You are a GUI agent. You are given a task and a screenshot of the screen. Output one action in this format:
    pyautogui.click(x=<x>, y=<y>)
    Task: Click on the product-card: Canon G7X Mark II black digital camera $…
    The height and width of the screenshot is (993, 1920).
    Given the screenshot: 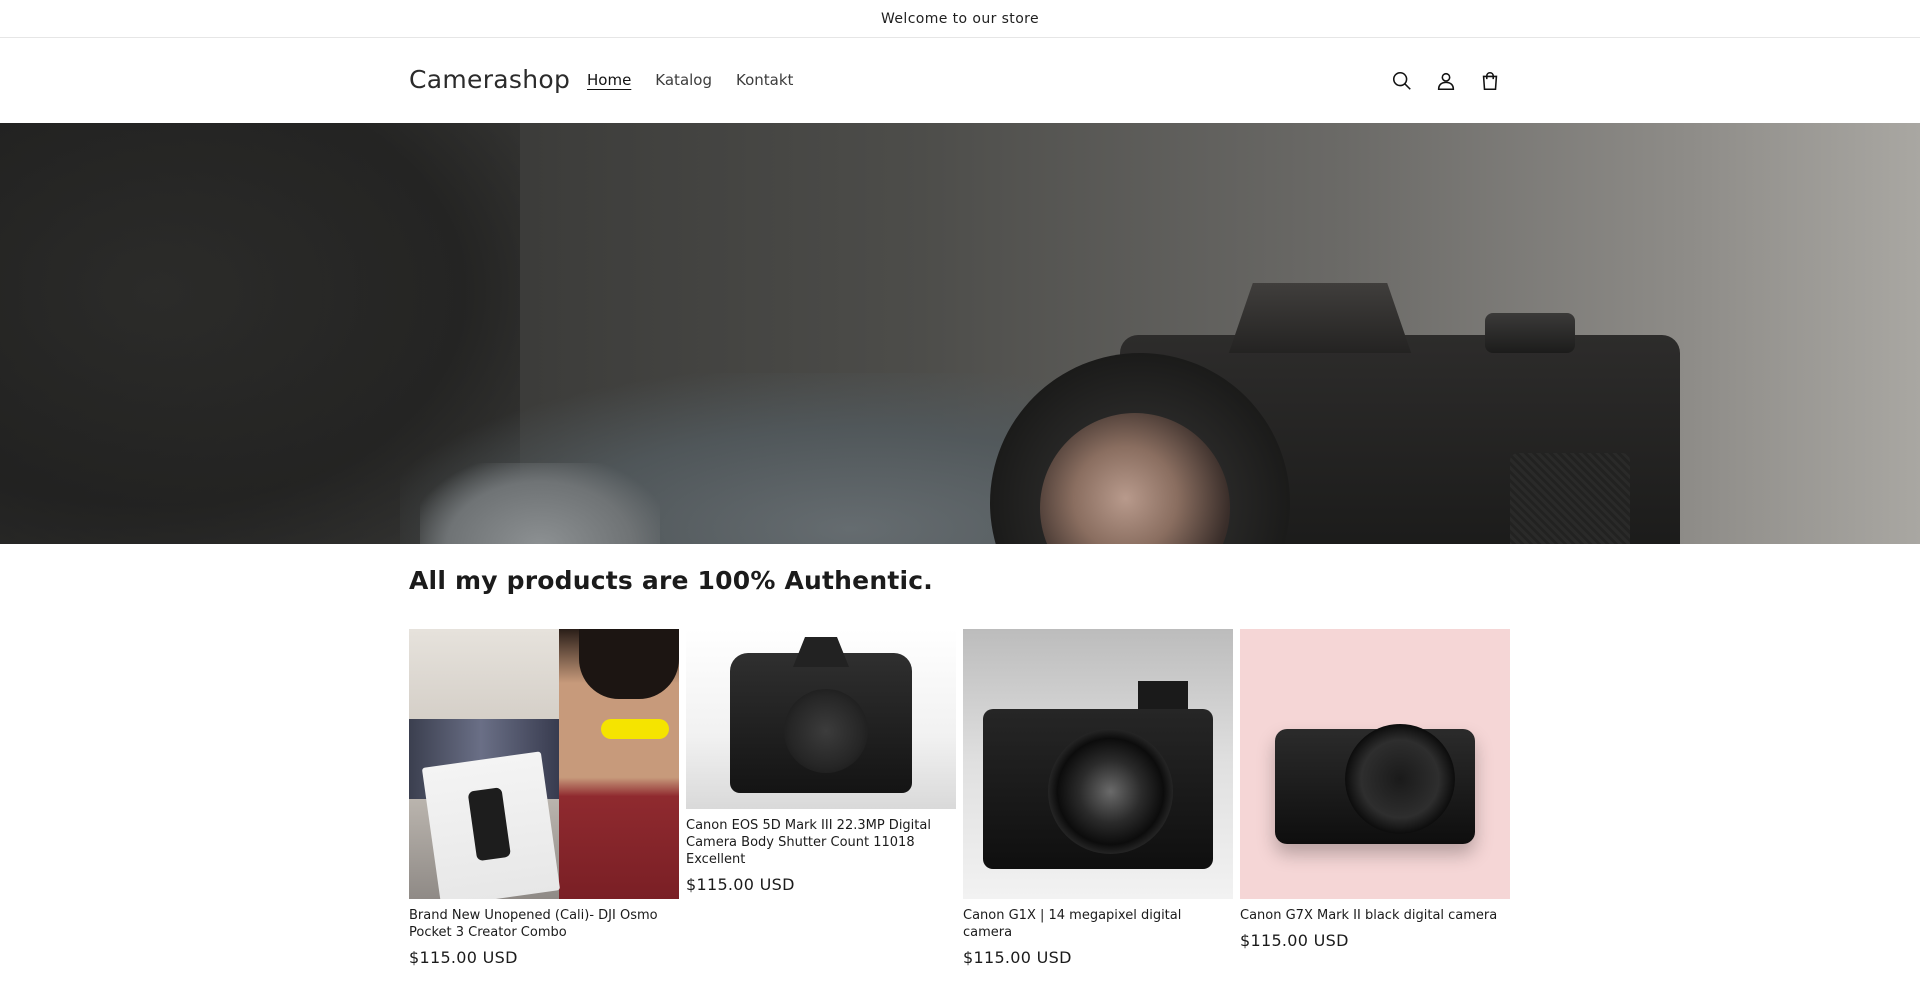 What is the action you would take?
    pyautogui.click(x=1375, y=789)
    